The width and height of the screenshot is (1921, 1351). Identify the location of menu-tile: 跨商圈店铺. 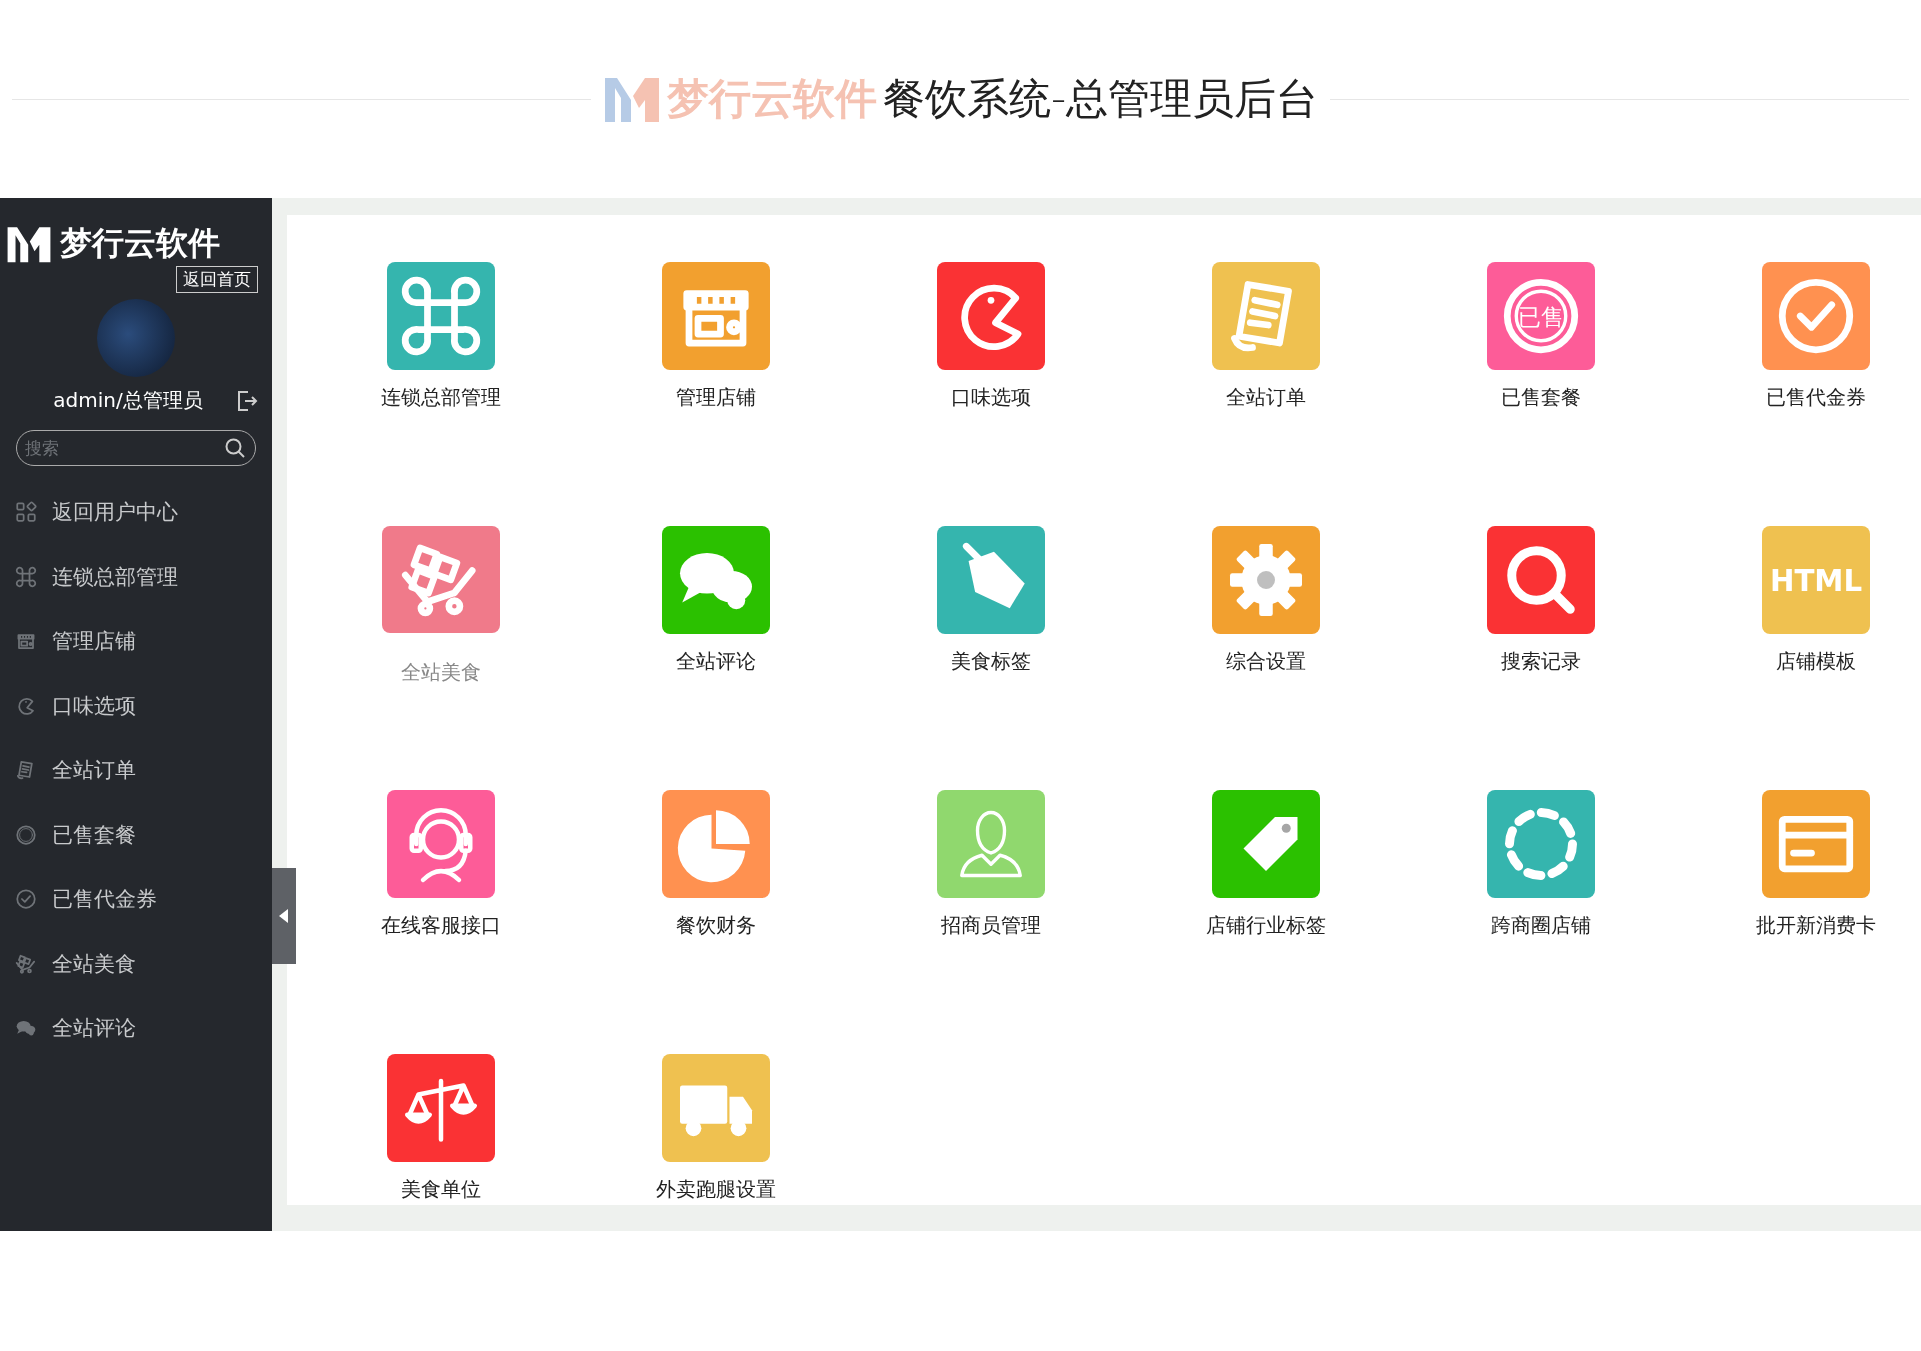
(1541, 870).